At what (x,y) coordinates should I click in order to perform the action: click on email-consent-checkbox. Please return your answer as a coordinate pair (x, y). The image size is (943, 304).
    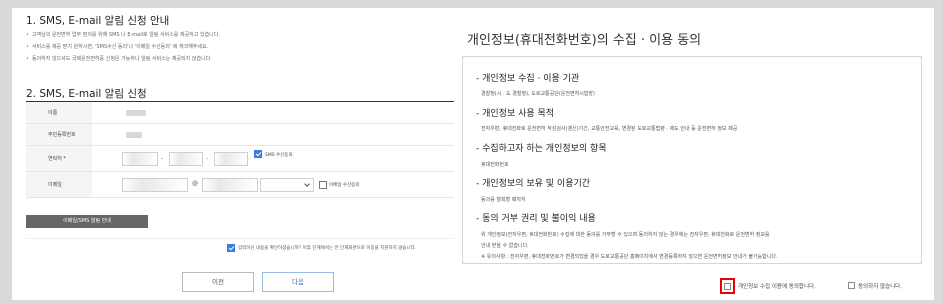
    Looking at the image, I should click on (323, 185).